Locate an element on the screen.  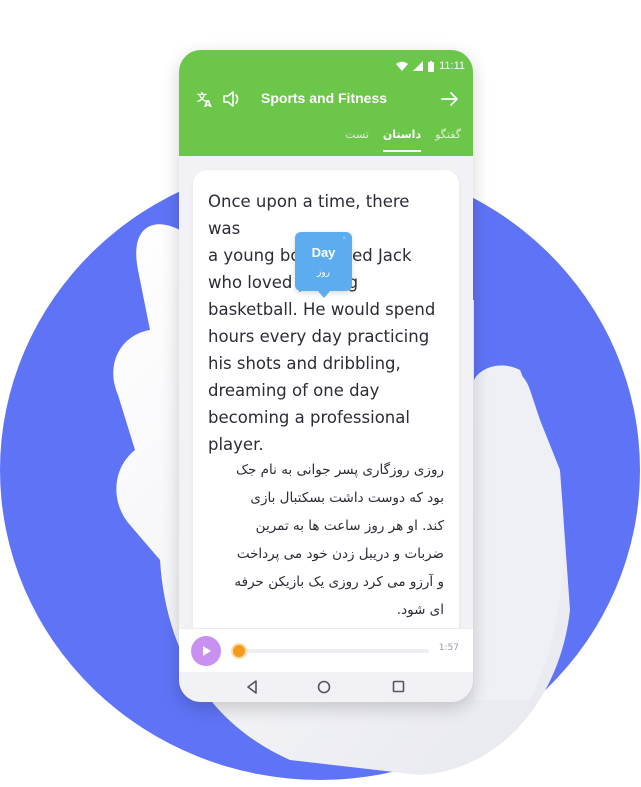
english-line: dreaming of one day is located at coordinates (327, 390).